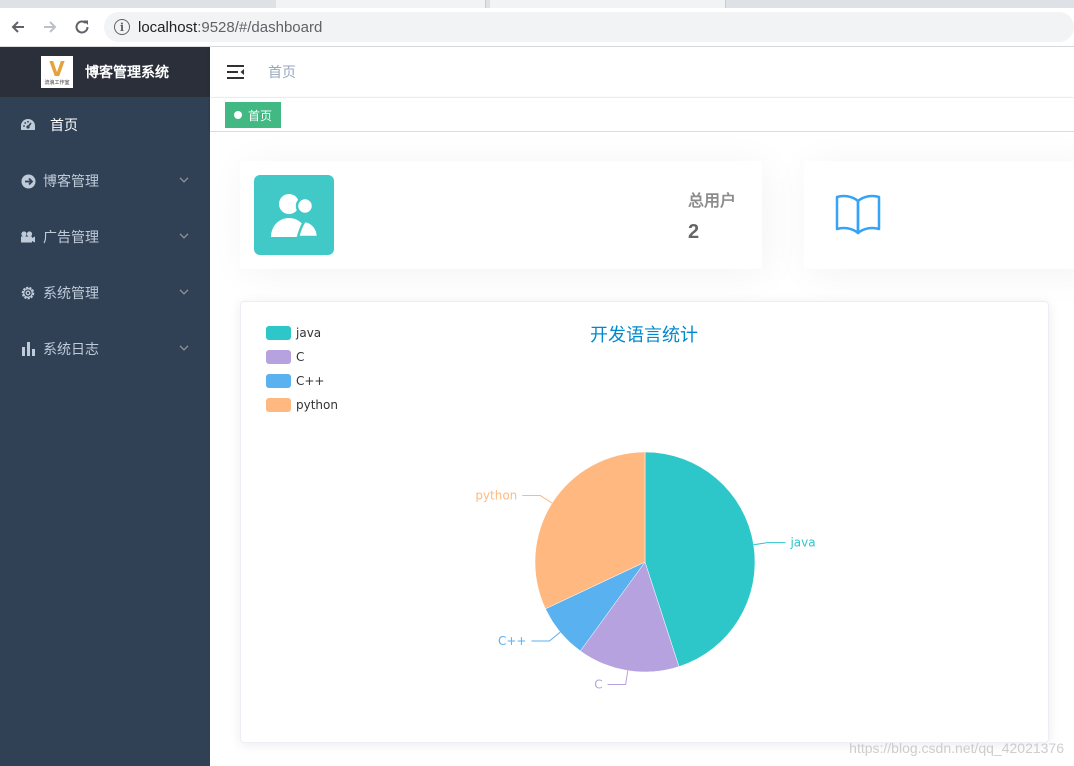  I want to click on panel-label: 总用户, so click(711, 201).